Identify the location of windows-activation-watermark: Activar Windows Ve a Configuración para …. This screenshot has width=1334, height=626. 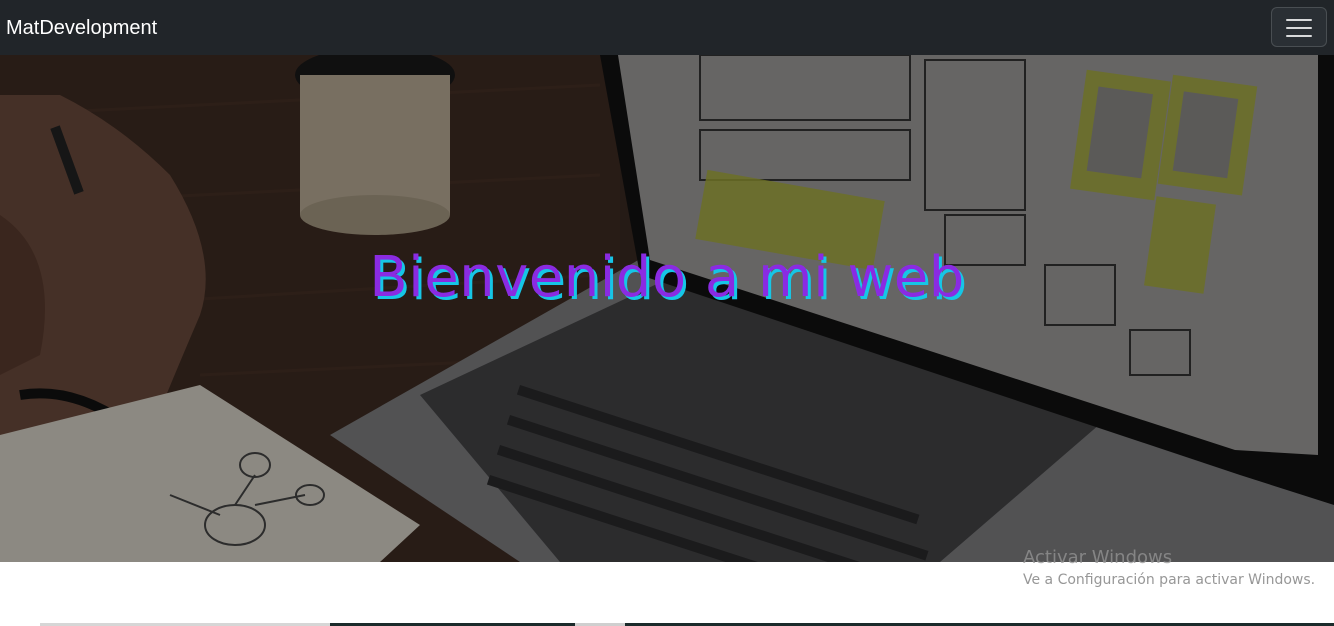
(1169, 568).